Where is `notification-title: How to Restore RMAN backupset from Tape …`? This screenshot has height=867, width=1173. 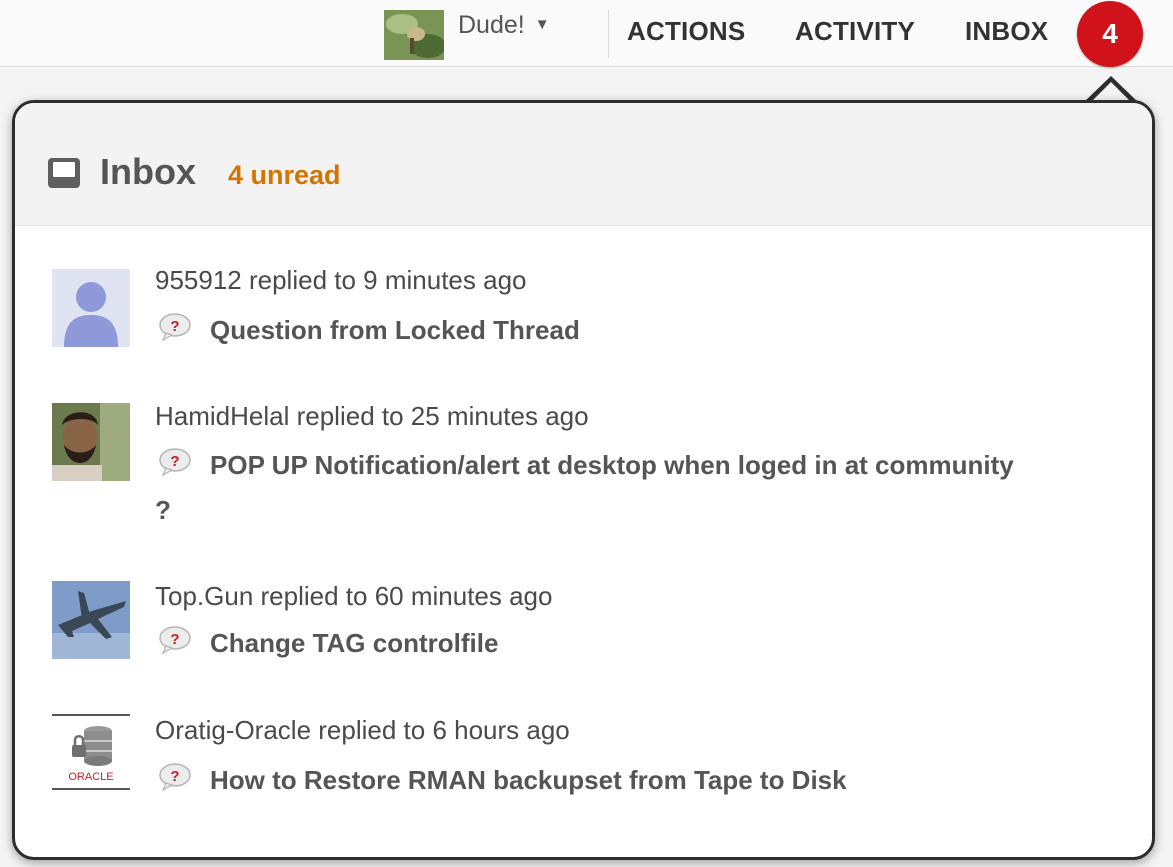
notification-title: How to Restore RMAN backupset from Tape … is located at coordinates (585, 780).